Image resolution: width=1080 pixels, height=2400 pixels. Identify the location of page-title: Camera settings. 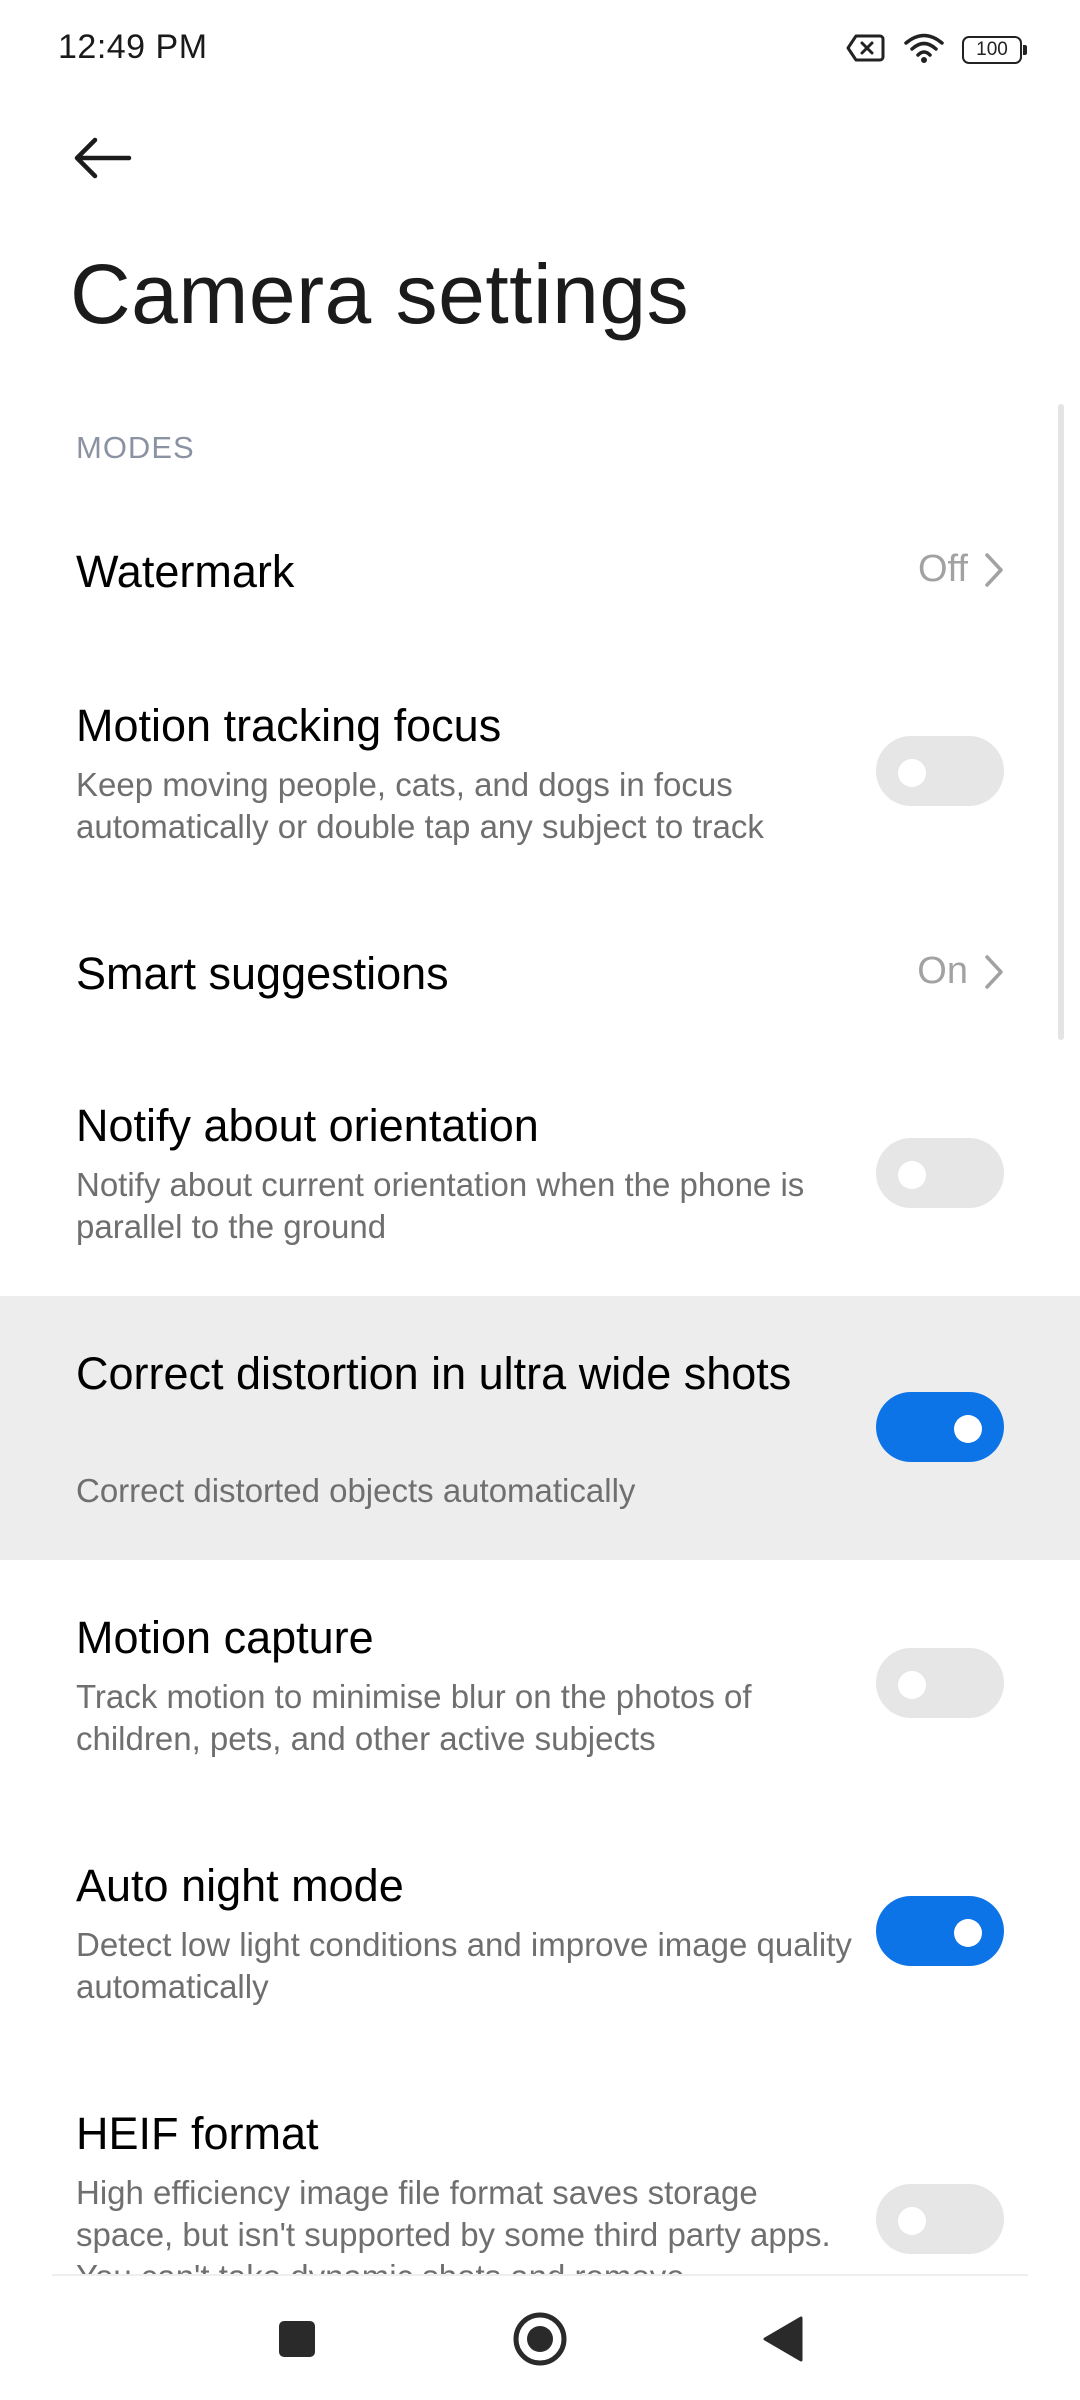
(380, 294).